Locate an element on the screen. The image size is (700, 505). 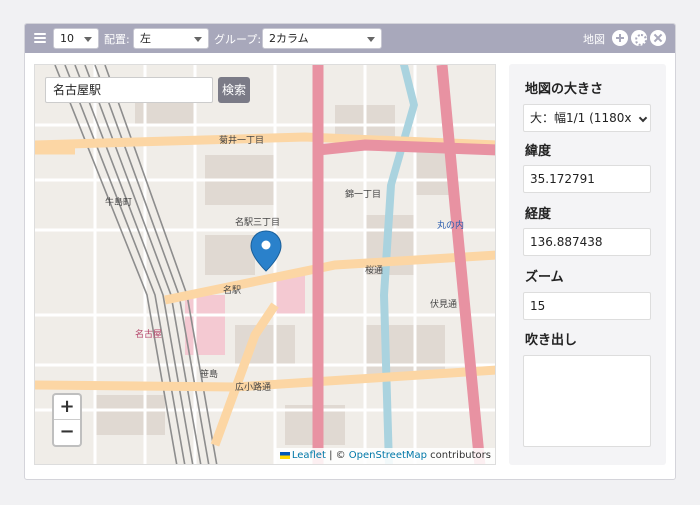
menu-icon is located at coordinates (40, 38).